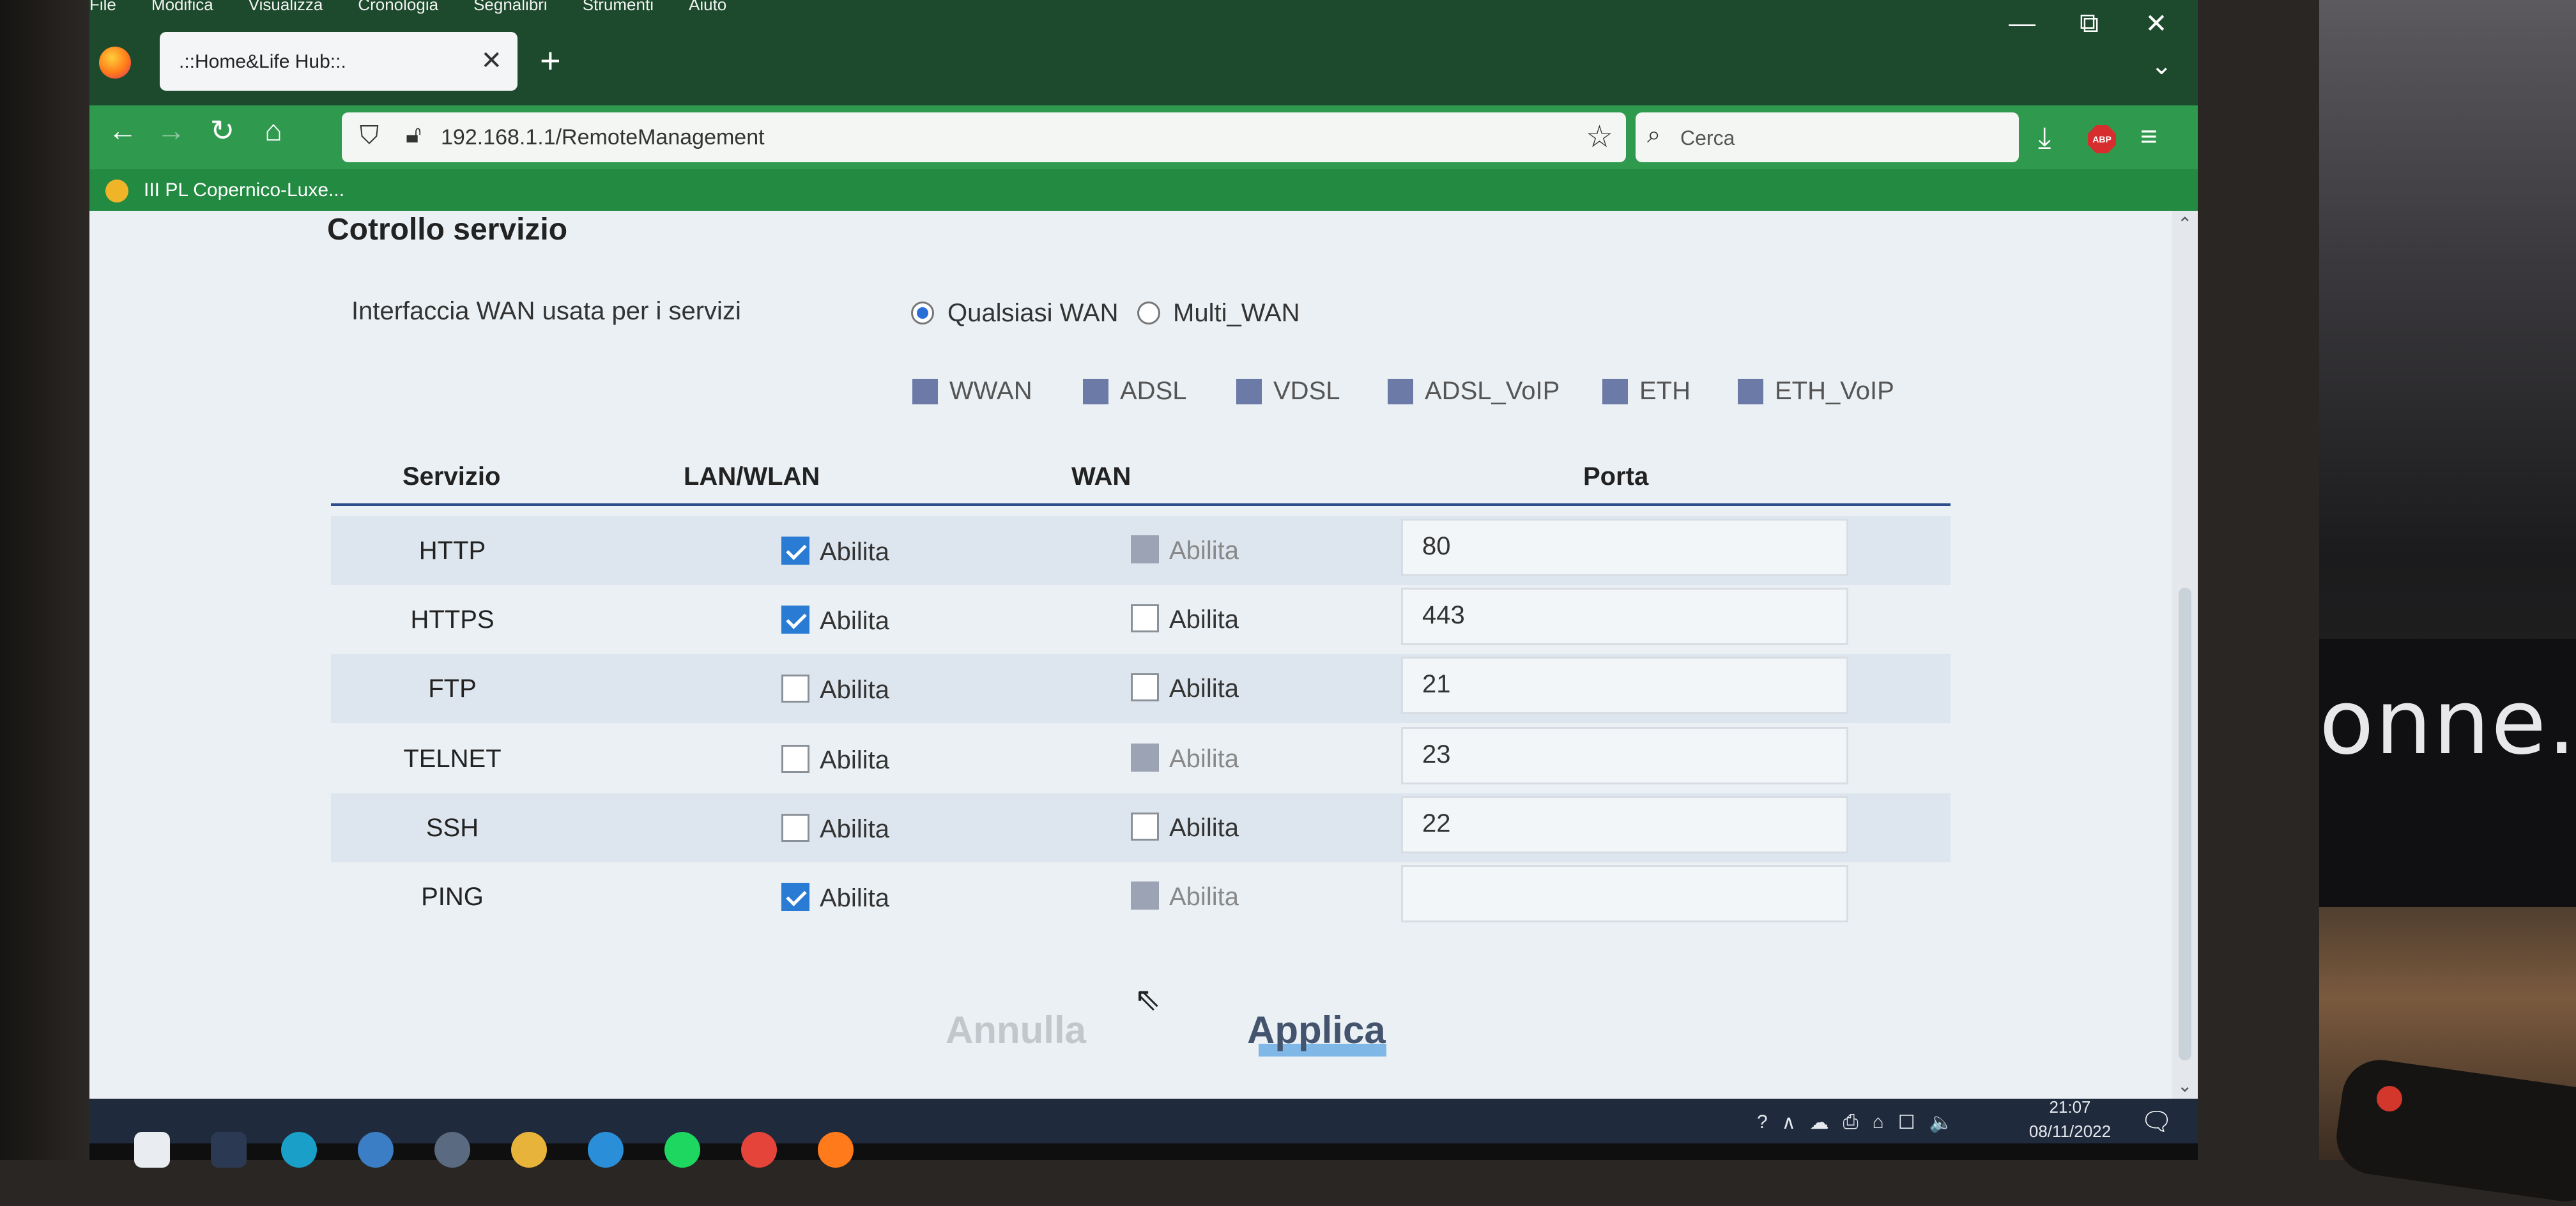 The width and height of the screenshot is (2576, 1206). I want to click on network-icon: ⌂, so click(1878, 1122).